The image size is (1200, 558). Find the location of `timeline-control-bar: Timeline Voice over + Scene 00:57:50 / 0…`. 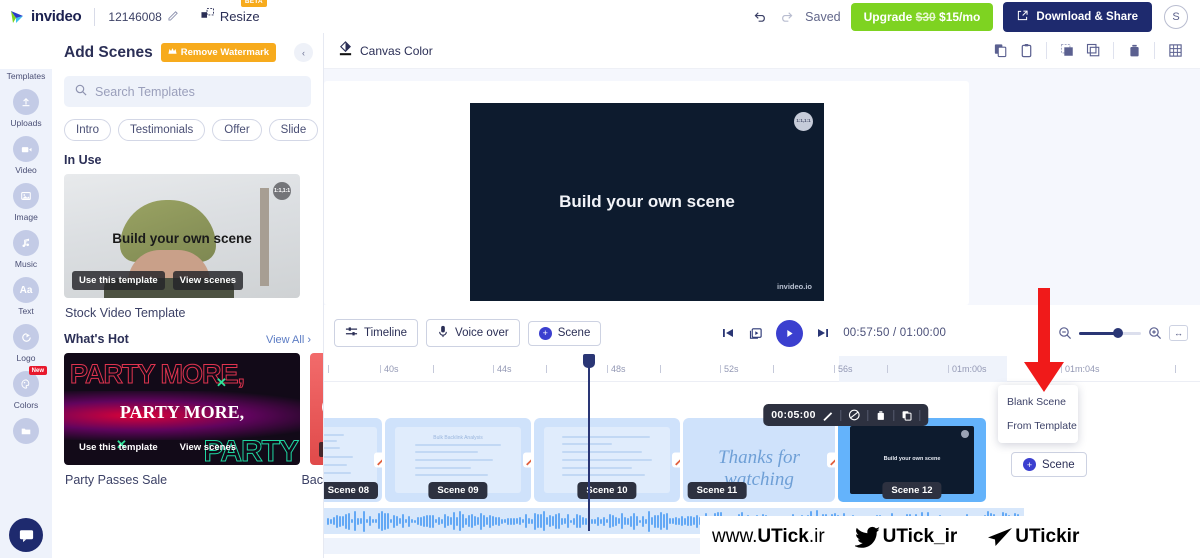

timeline-control-bar: Timeline Voice over + Scene 00:57:50 / 0… is located at coordinates (762, 333).